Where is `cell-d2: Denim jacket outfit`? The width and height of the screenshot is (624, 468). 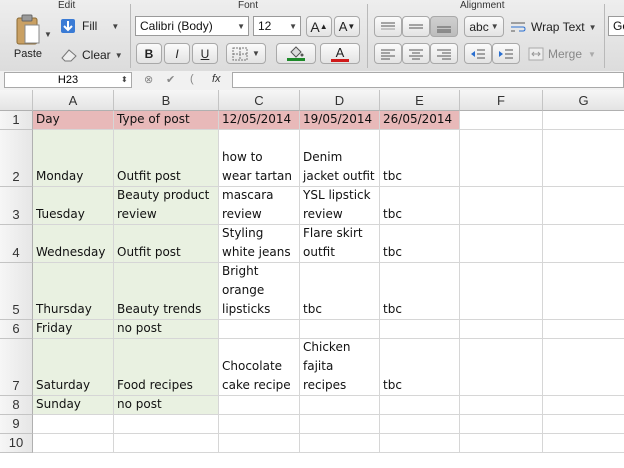
cell-d2: Denim jacket outfit is located at coordinates (340, 158).